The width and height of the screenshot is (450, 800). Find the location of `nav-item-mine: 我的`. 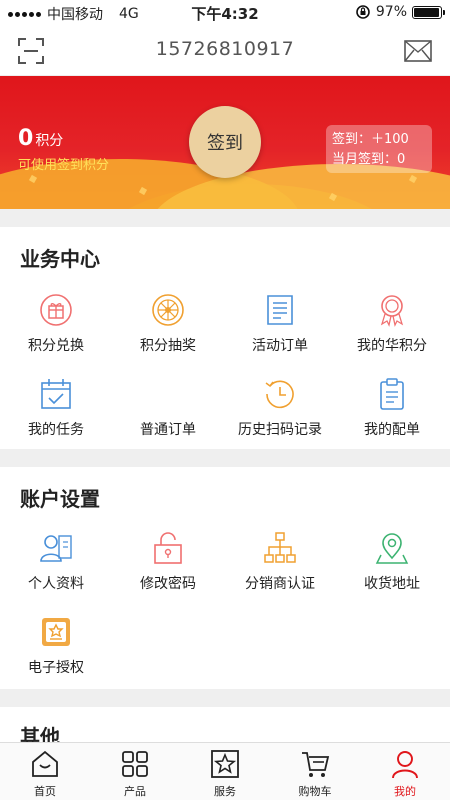

nav-item-mine: 我的 is located at coordinates (405, 774).